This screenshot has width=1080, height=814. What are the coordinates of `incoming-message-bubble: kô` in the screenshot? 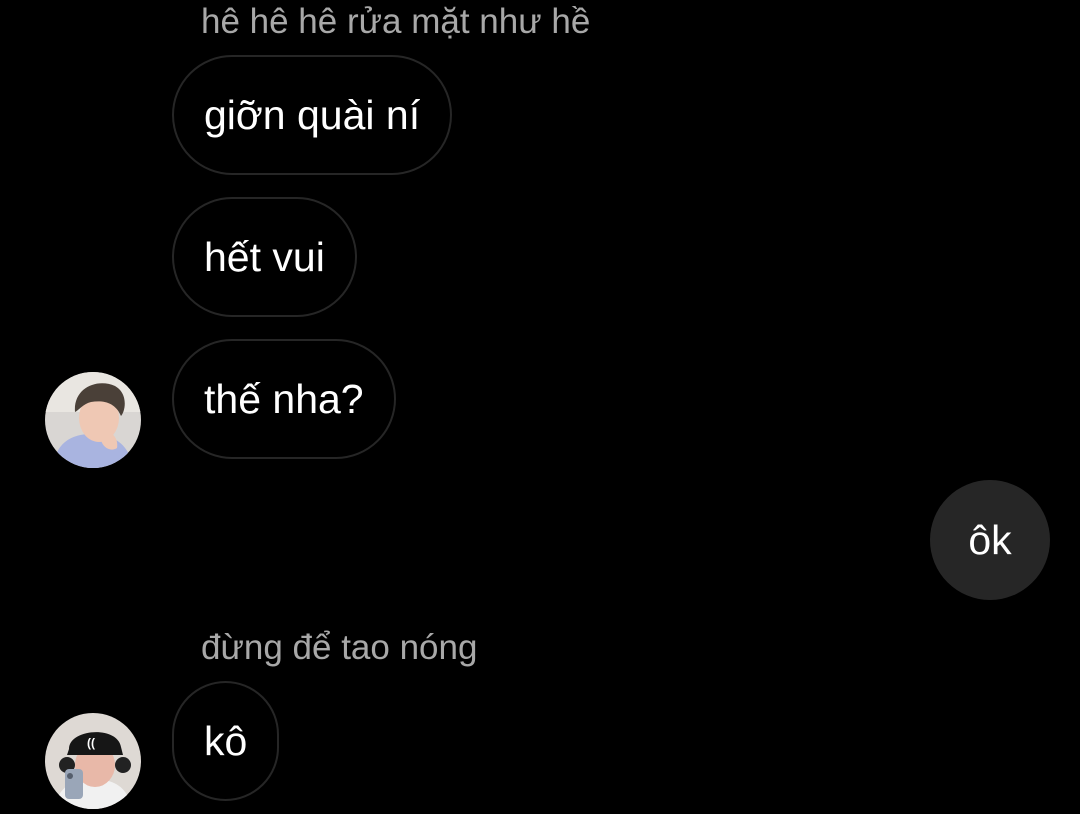 It's located at (226, 741).